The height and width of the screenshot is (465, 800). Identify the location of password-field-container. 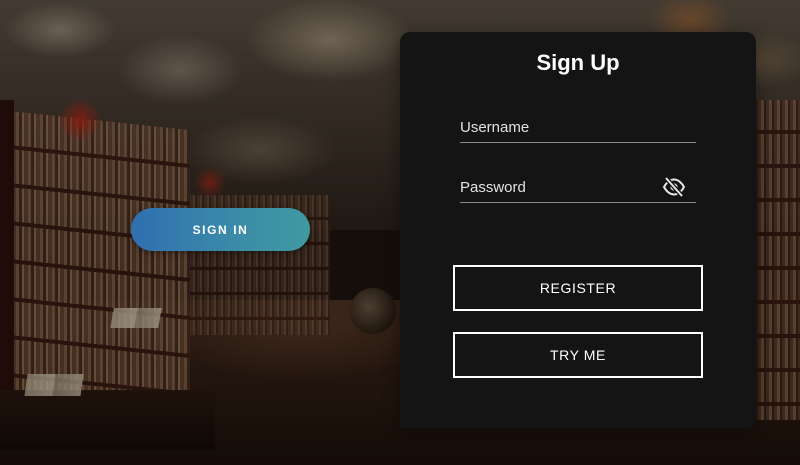
(578, 188).